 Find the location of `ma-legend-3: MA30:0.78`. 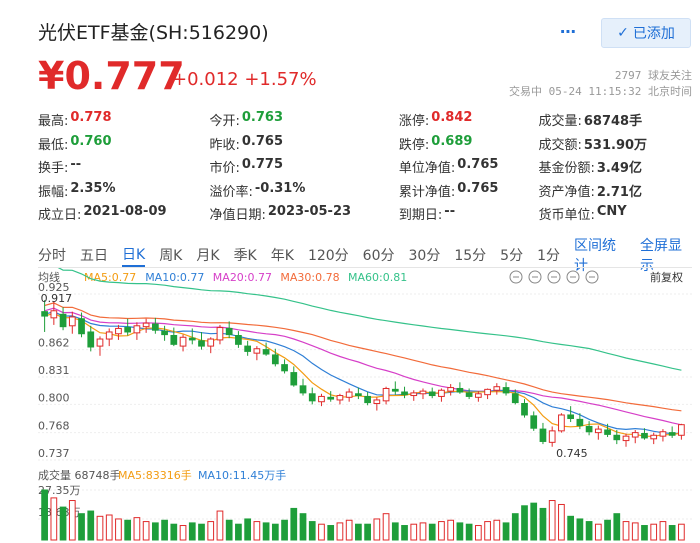

ma-legend-3: MA30:0.78 is located at coordinates (309, 277).